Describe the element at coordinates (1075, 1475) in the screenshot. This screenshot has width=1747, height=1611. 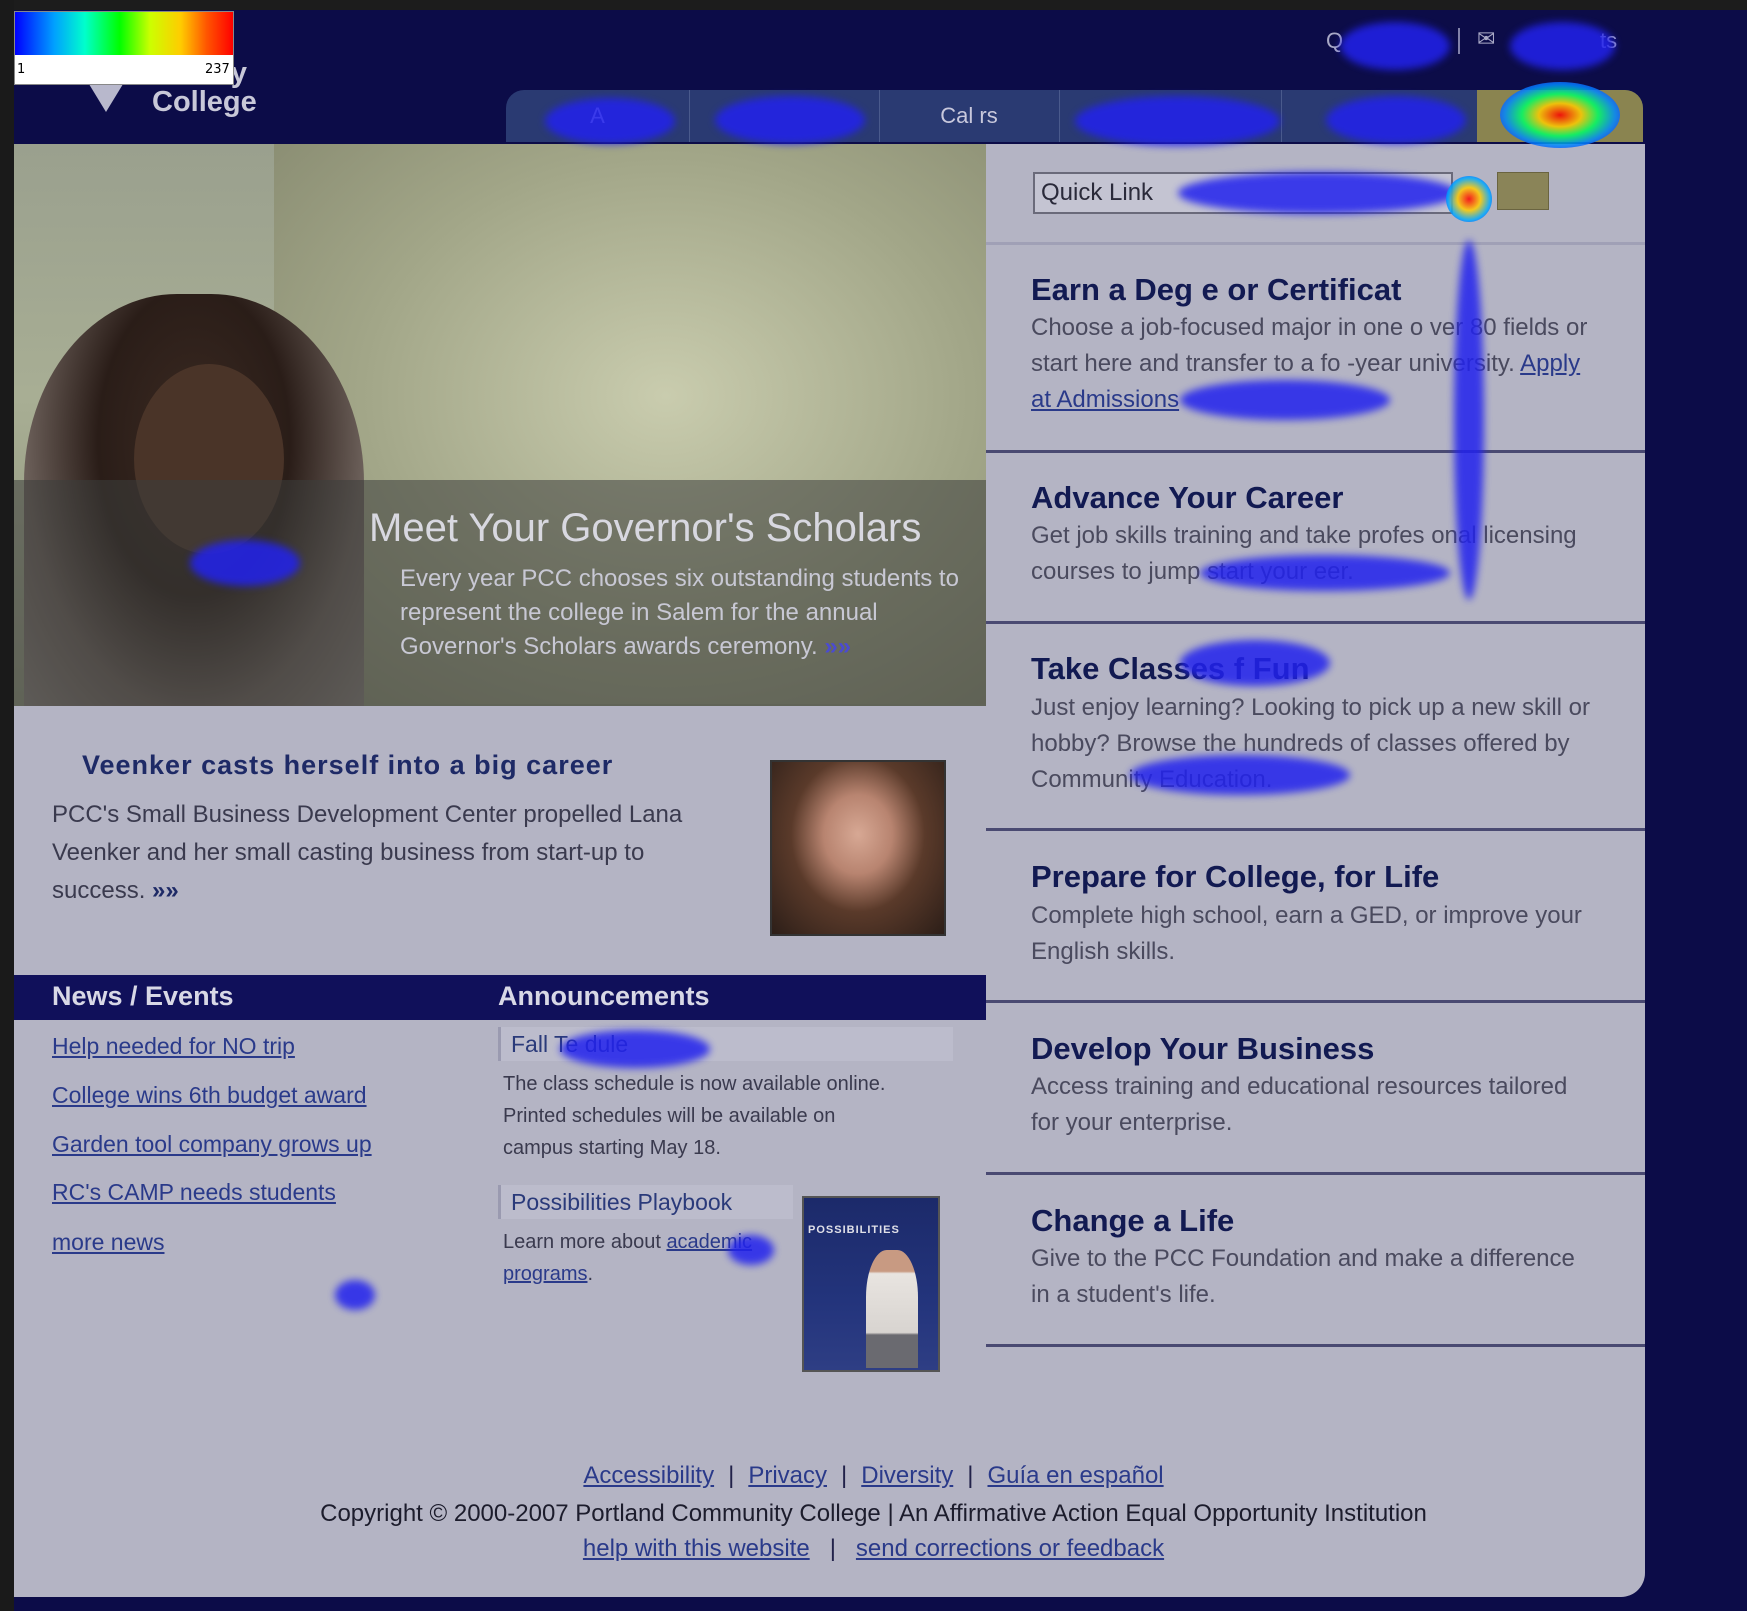
I see `spanish-guide-link: Guía en español` at that location.